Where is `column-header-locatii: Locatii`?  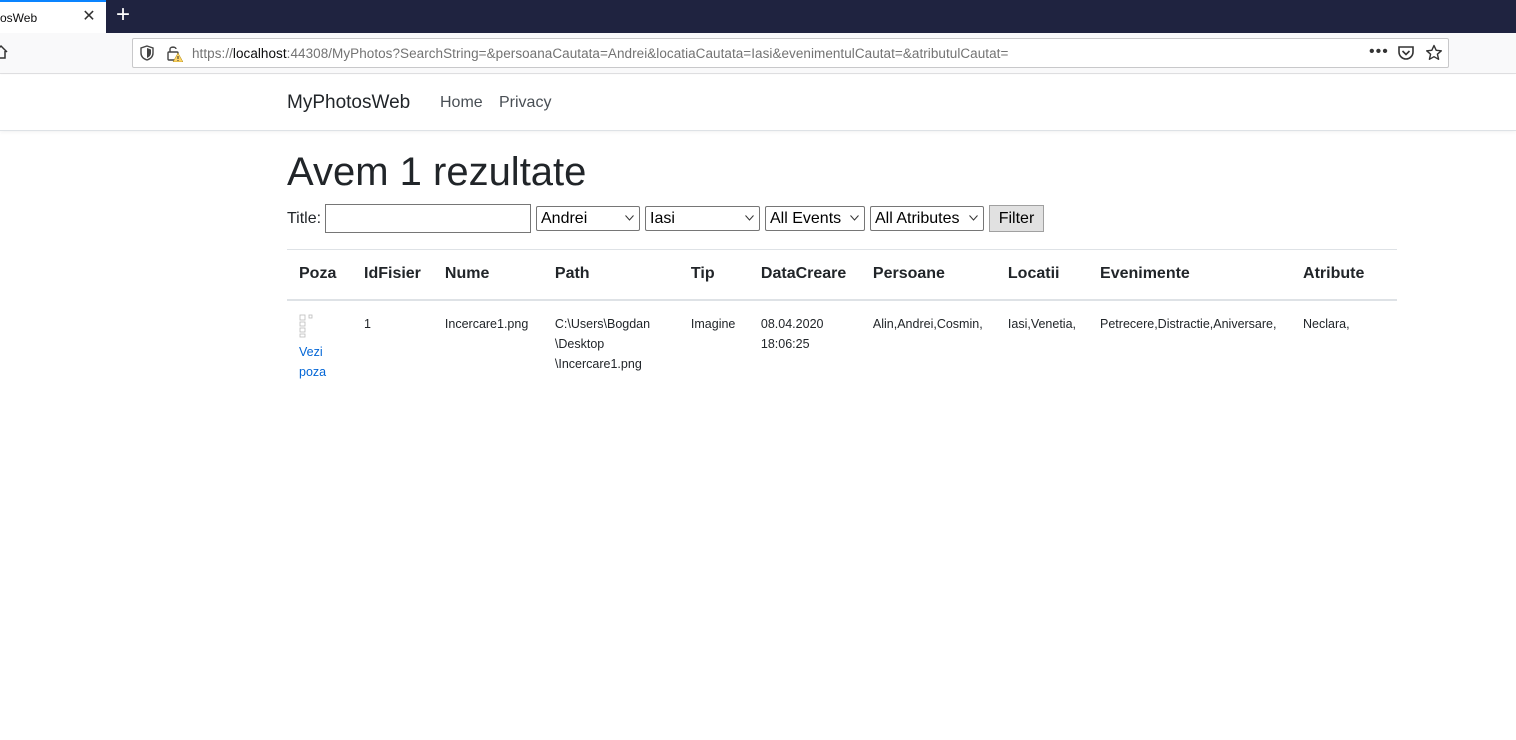
column-header-locatii: Locatii is located at coordinates (1033, 274).